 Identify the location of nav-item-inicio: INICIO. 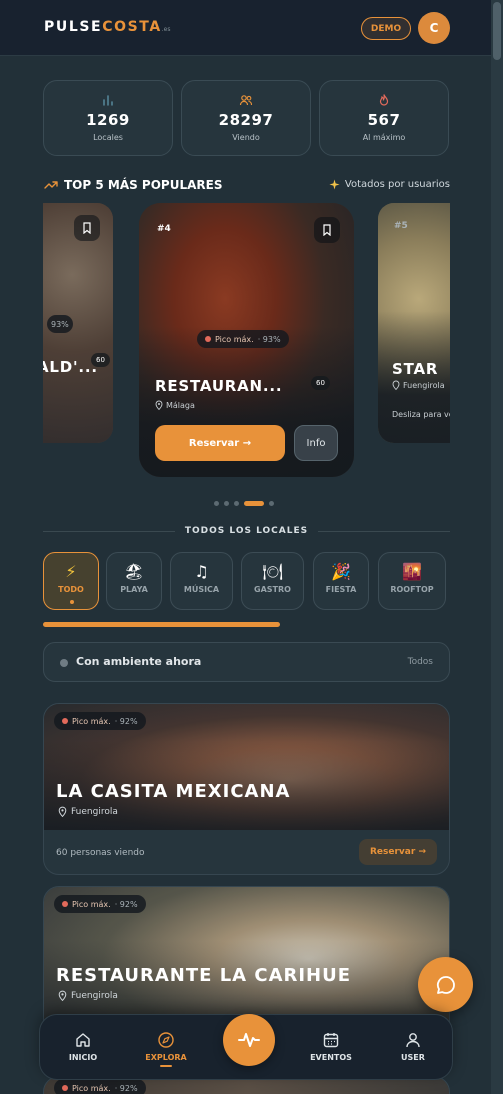
(83, 1046).